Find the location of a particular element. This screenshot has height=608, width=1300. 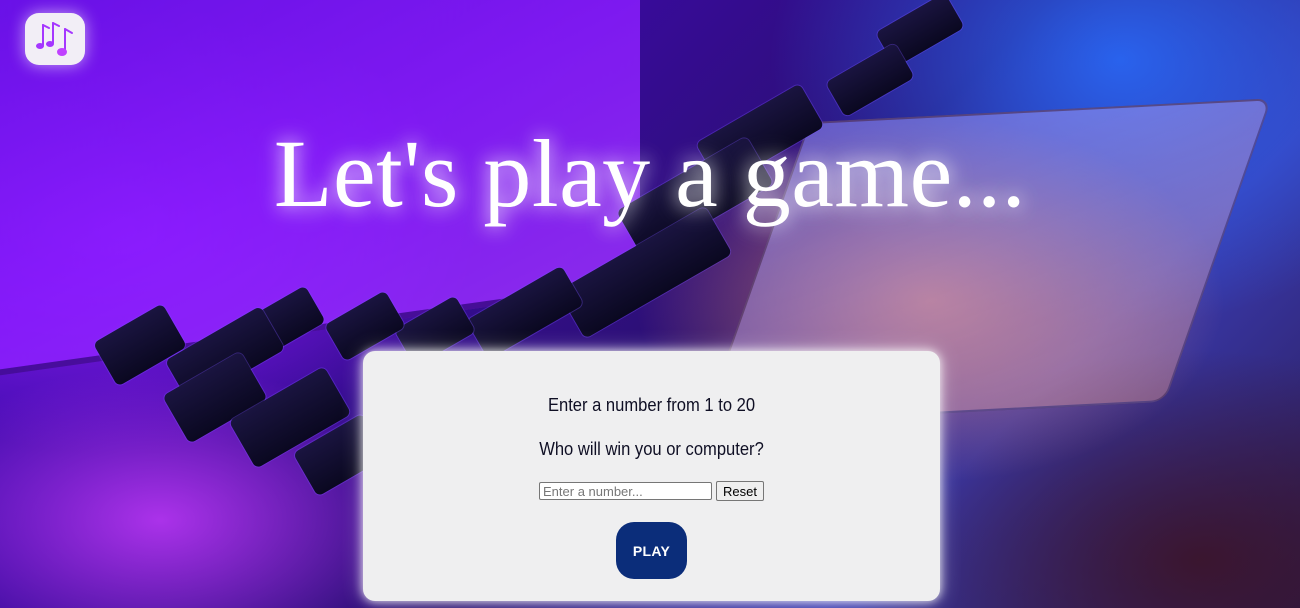

app-logo is located at coordinates (55, 39).